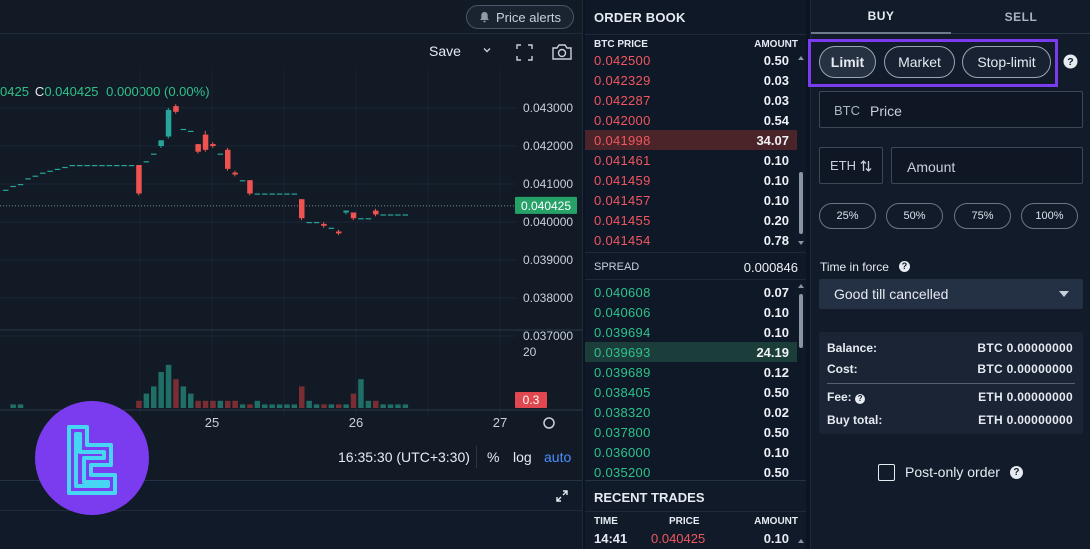  I want to click on bids-scrollbar, so click(801, 380).